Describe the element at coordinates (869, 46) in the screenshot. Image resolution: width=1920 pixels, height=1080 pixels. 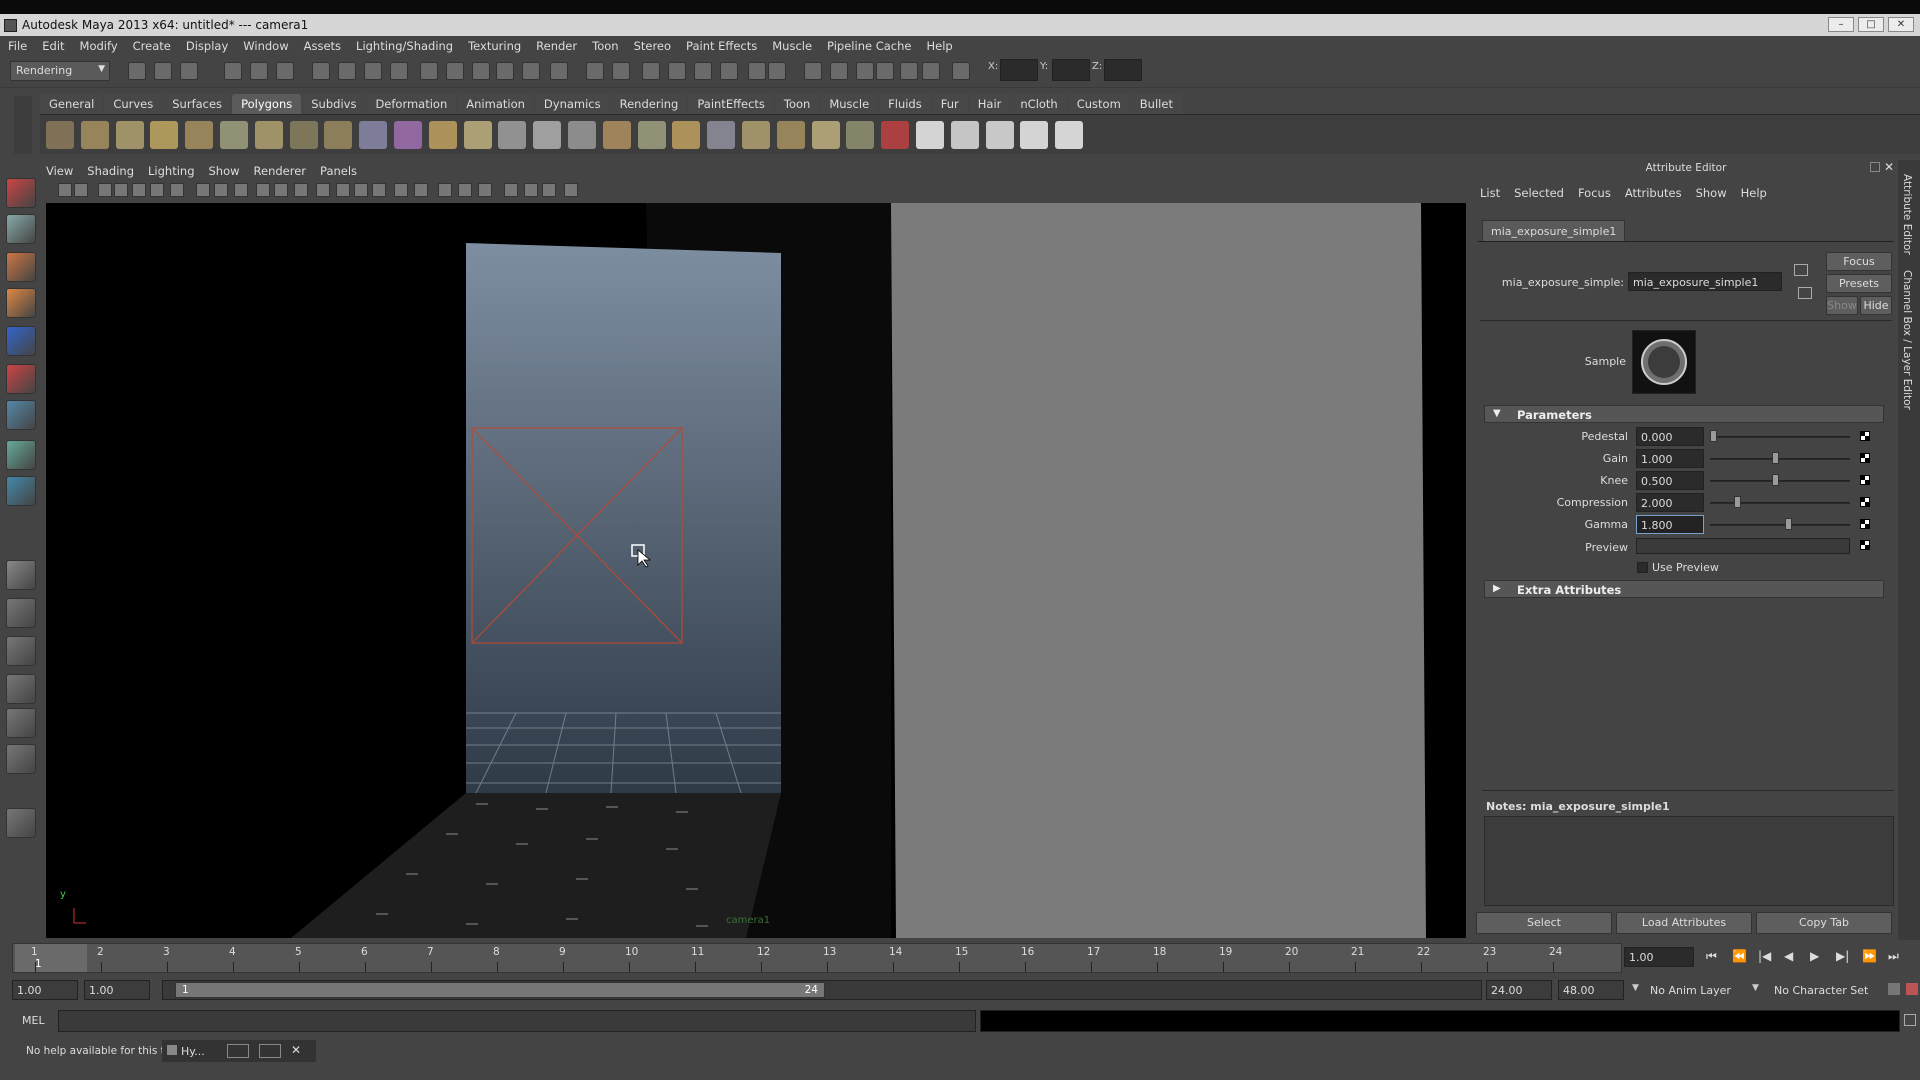
I see `menu-pipeline-cache: Pipeline Cache` at that location.